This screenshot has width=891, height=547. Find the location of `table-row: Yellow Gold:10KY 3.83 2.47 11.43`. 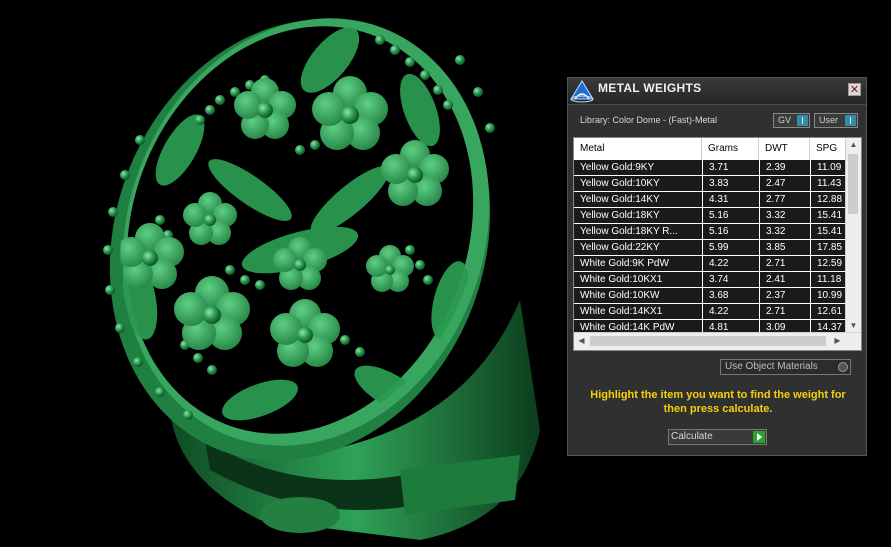

table-row: Yellow Gold:10KY 3.83 2.47 11.43 is located at coordinates (709, 184).